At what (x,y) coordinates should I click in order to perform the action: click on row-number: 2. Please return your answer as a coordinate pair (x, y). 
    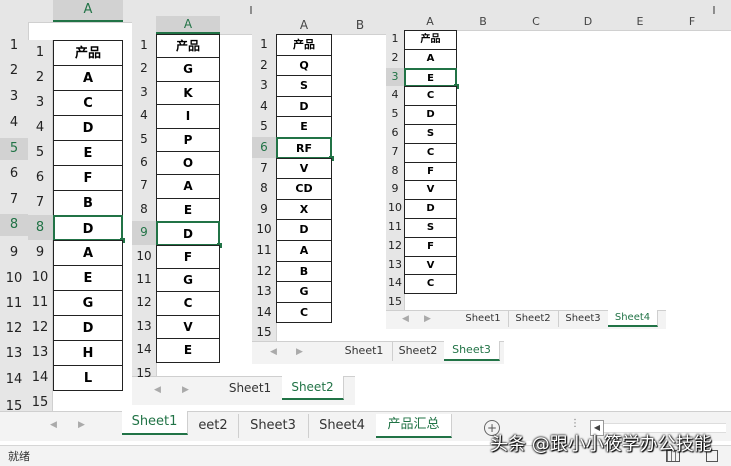
    Looking at the image, I should click on (14, 71).